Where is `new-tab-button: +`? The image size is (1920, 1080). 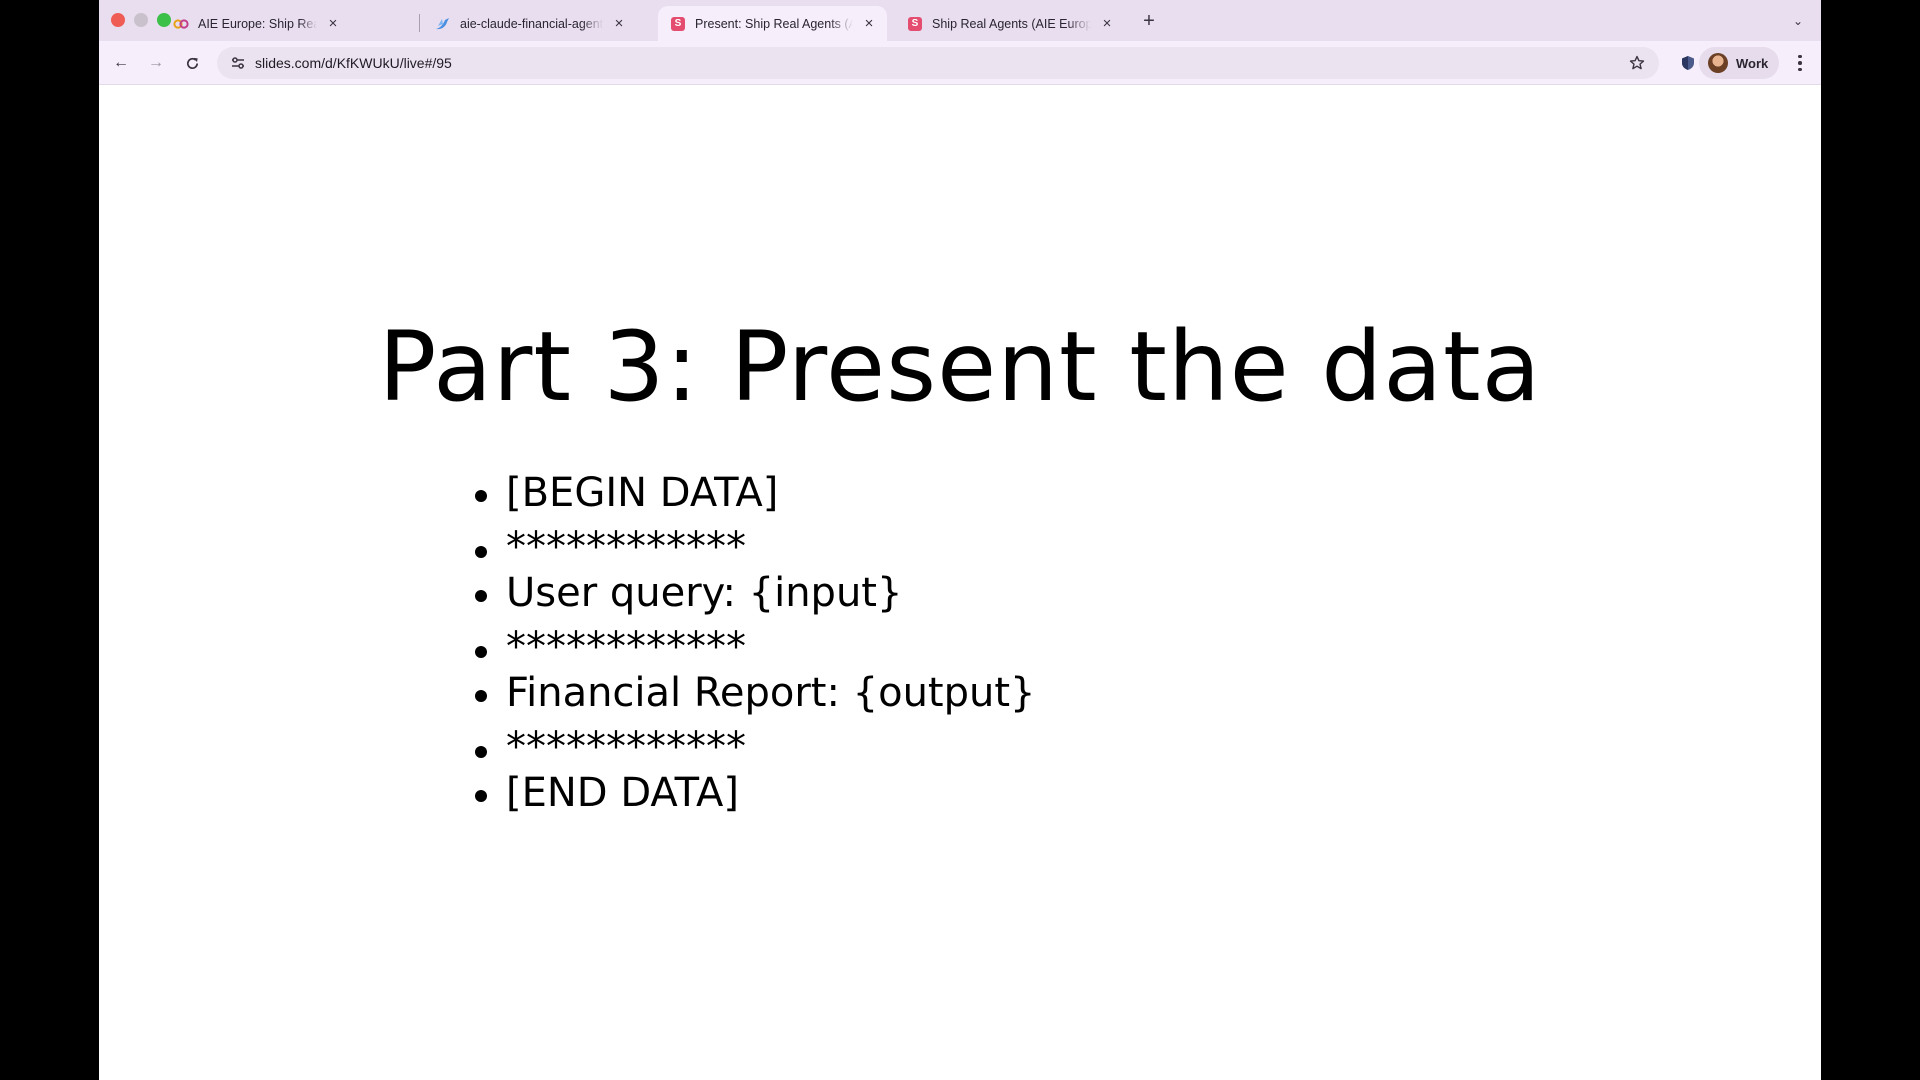 new-tab-button: + is located at coordinates (1149, 21).